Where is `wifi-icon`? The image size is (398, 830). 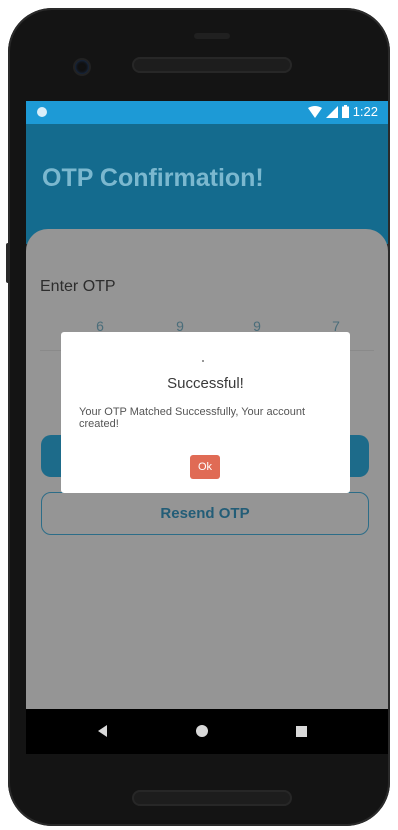 wifi-icon is located at coordinates (314, 111).